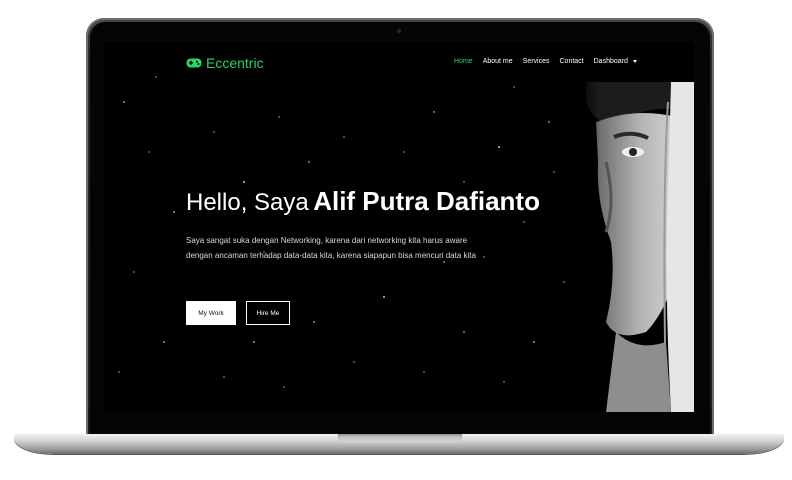 This screenshot has height=480, width=792. I want to click on my-work-button: My Work, so click(211, 313).